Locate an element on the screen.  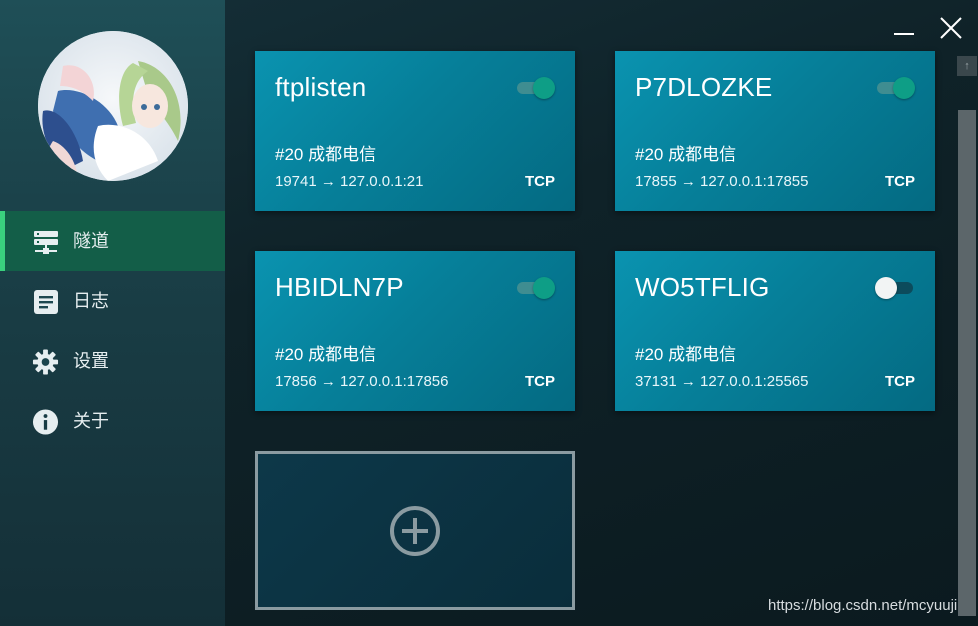
watermark: https://blog.csdn.net/mcyuuji is located at coordinates (863, 605).